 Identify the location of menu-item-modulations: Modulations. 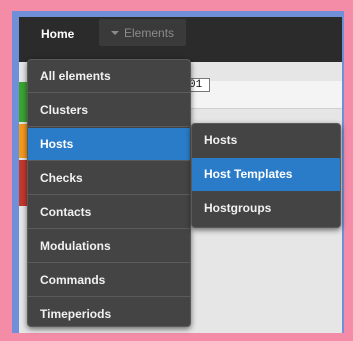
(109, 246).